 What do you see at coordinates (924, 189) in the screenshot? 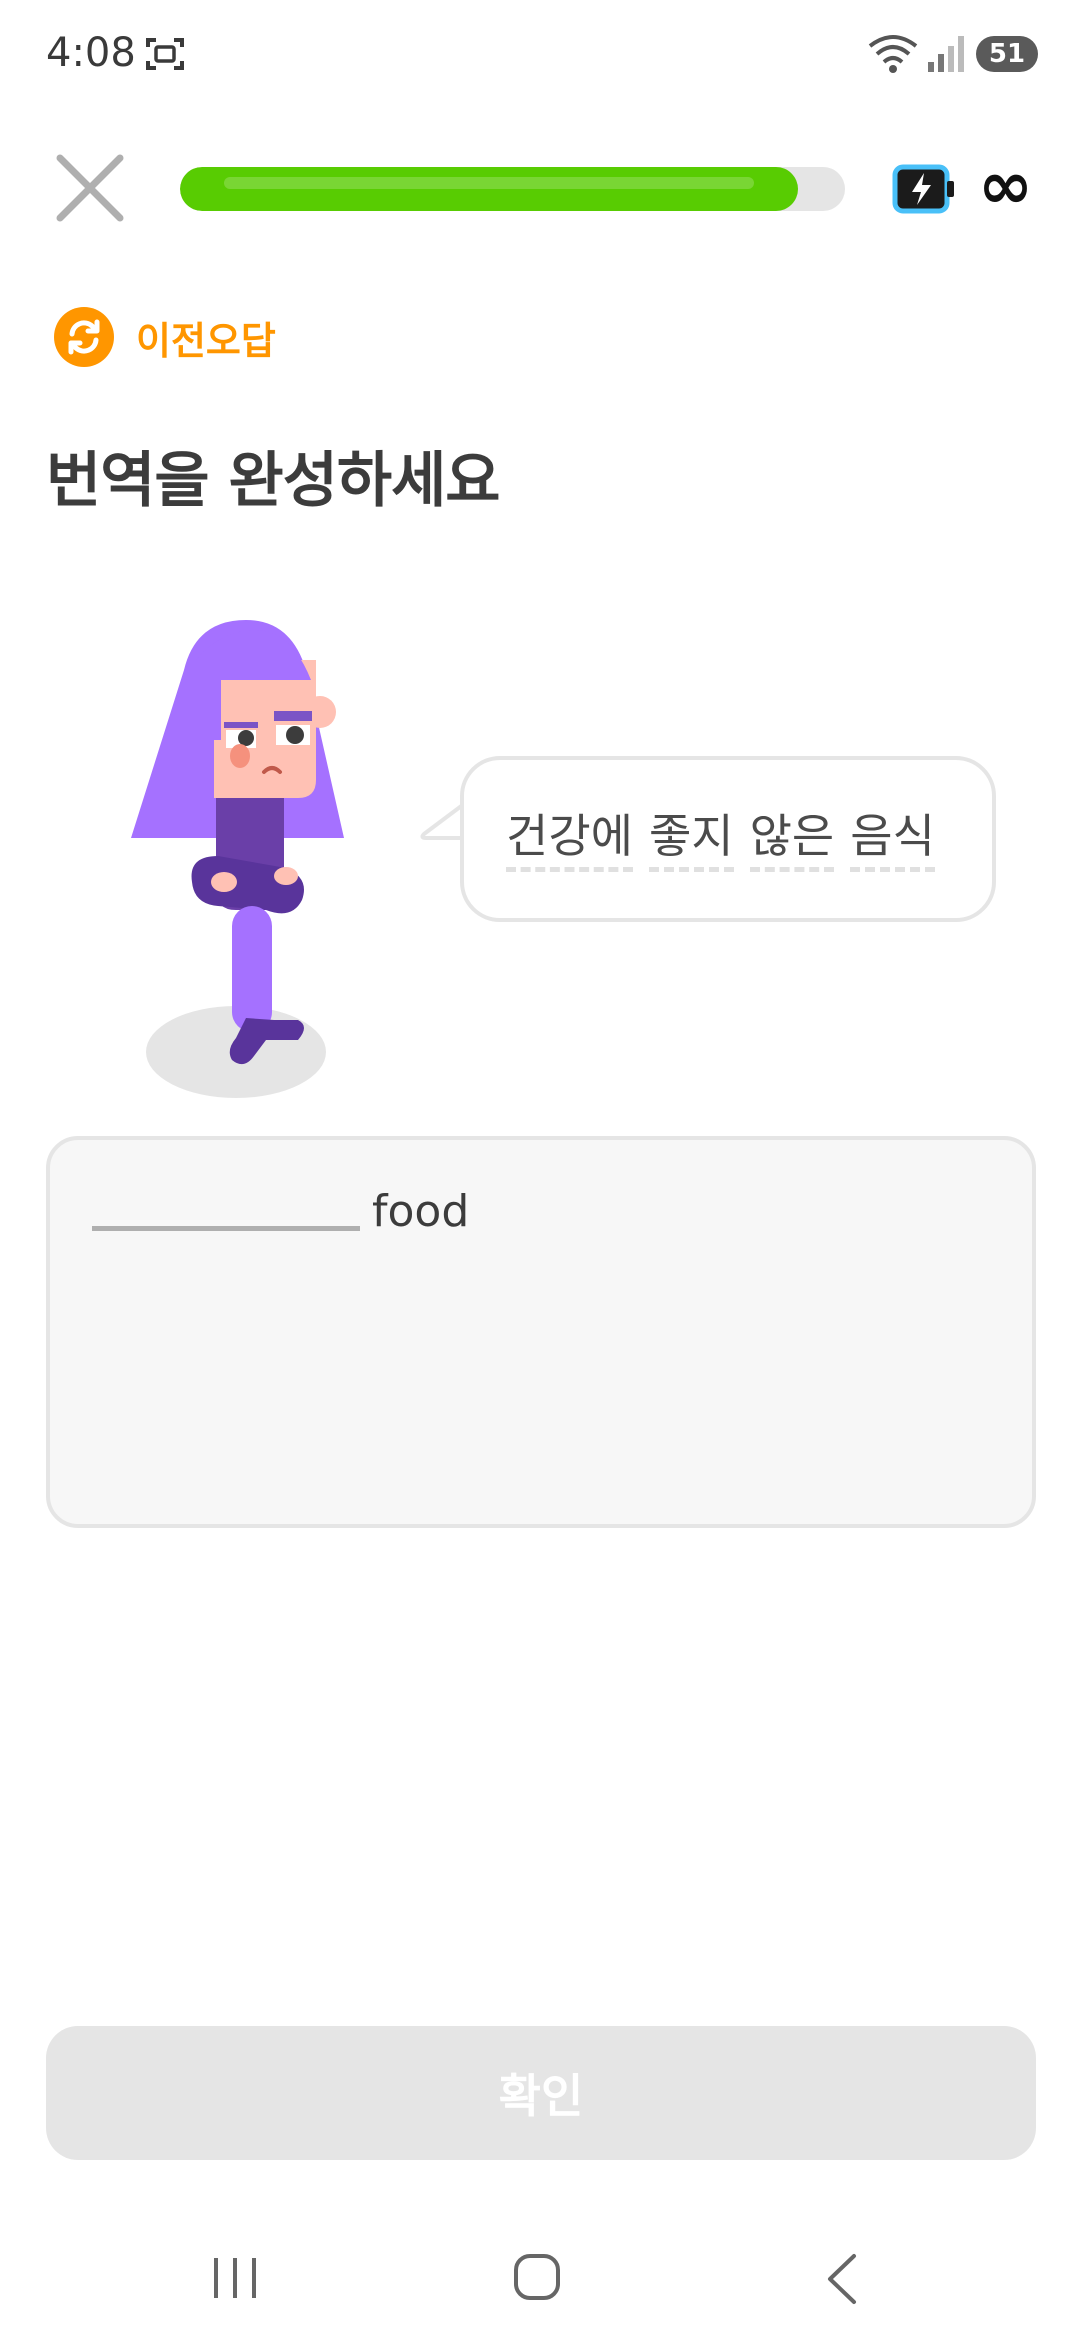
I see `battery-bolt-icon` at bounding box center [924, 189].